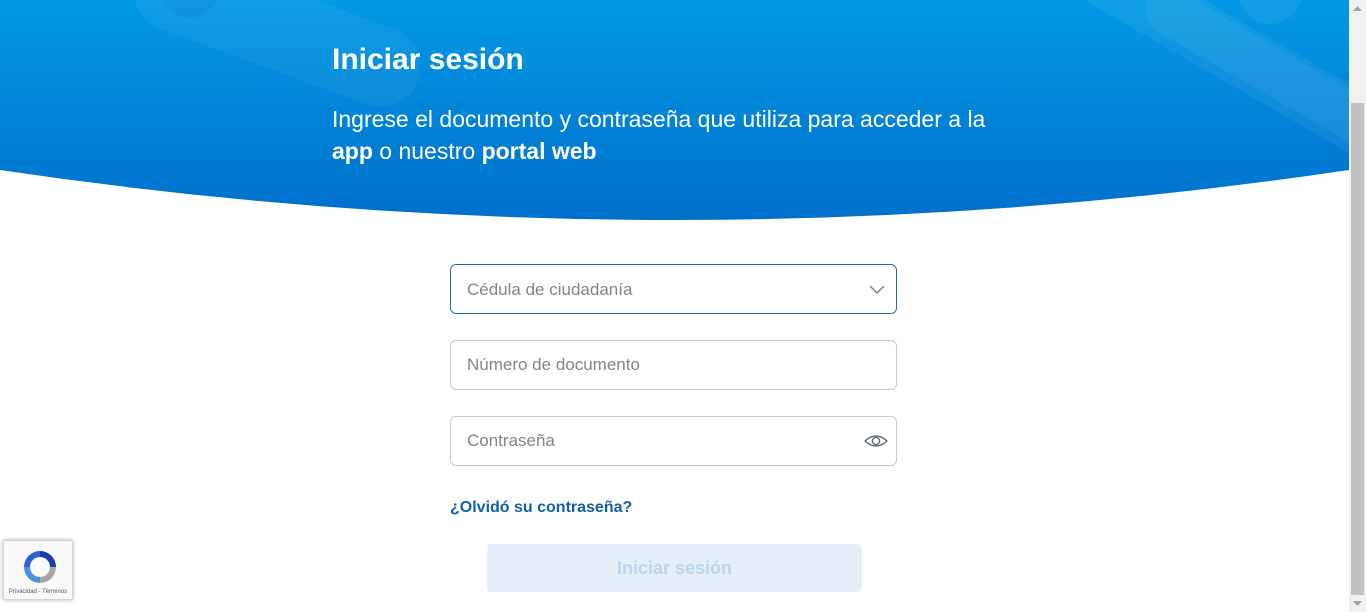  I want to click on page-scrollbar, so click(1357, 306).